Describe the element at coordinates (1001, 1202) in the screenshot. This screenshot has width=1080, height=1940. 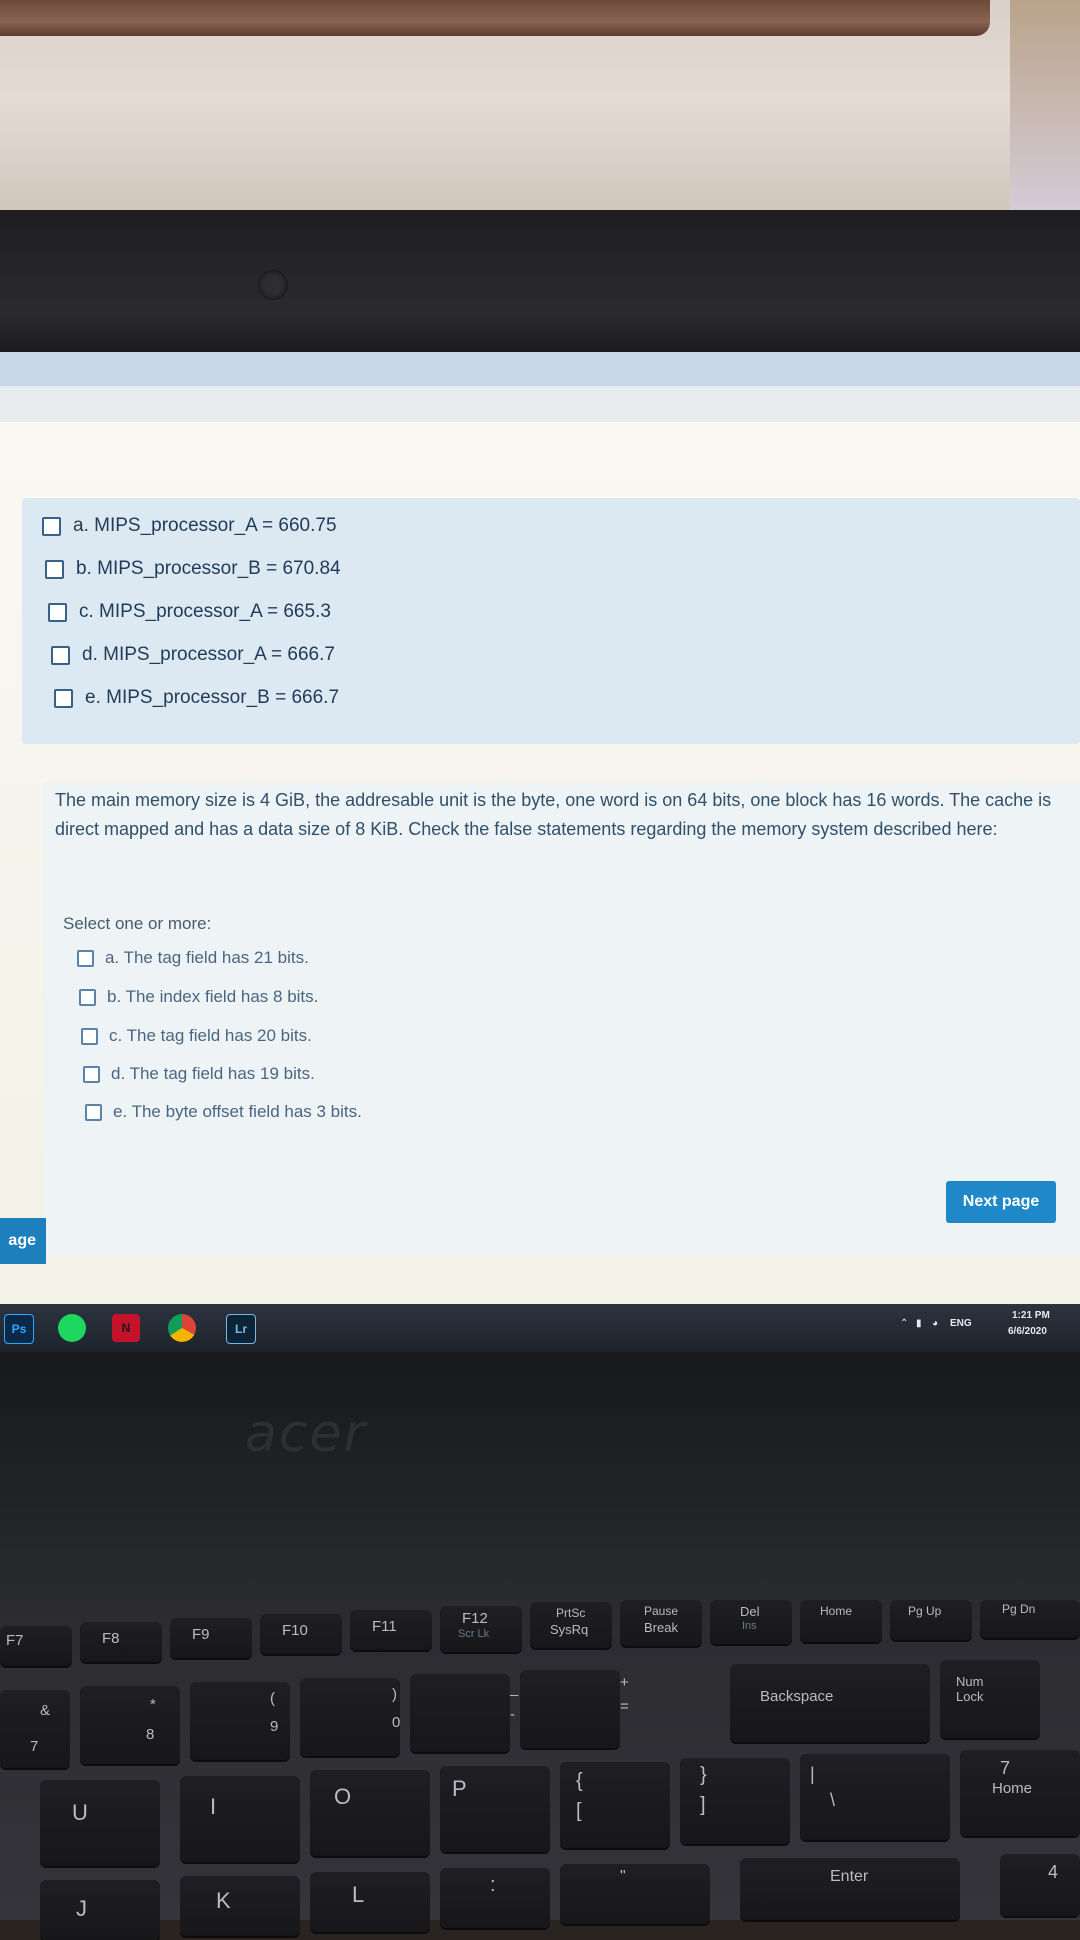
I see `next-page-button: Next page` at that location.